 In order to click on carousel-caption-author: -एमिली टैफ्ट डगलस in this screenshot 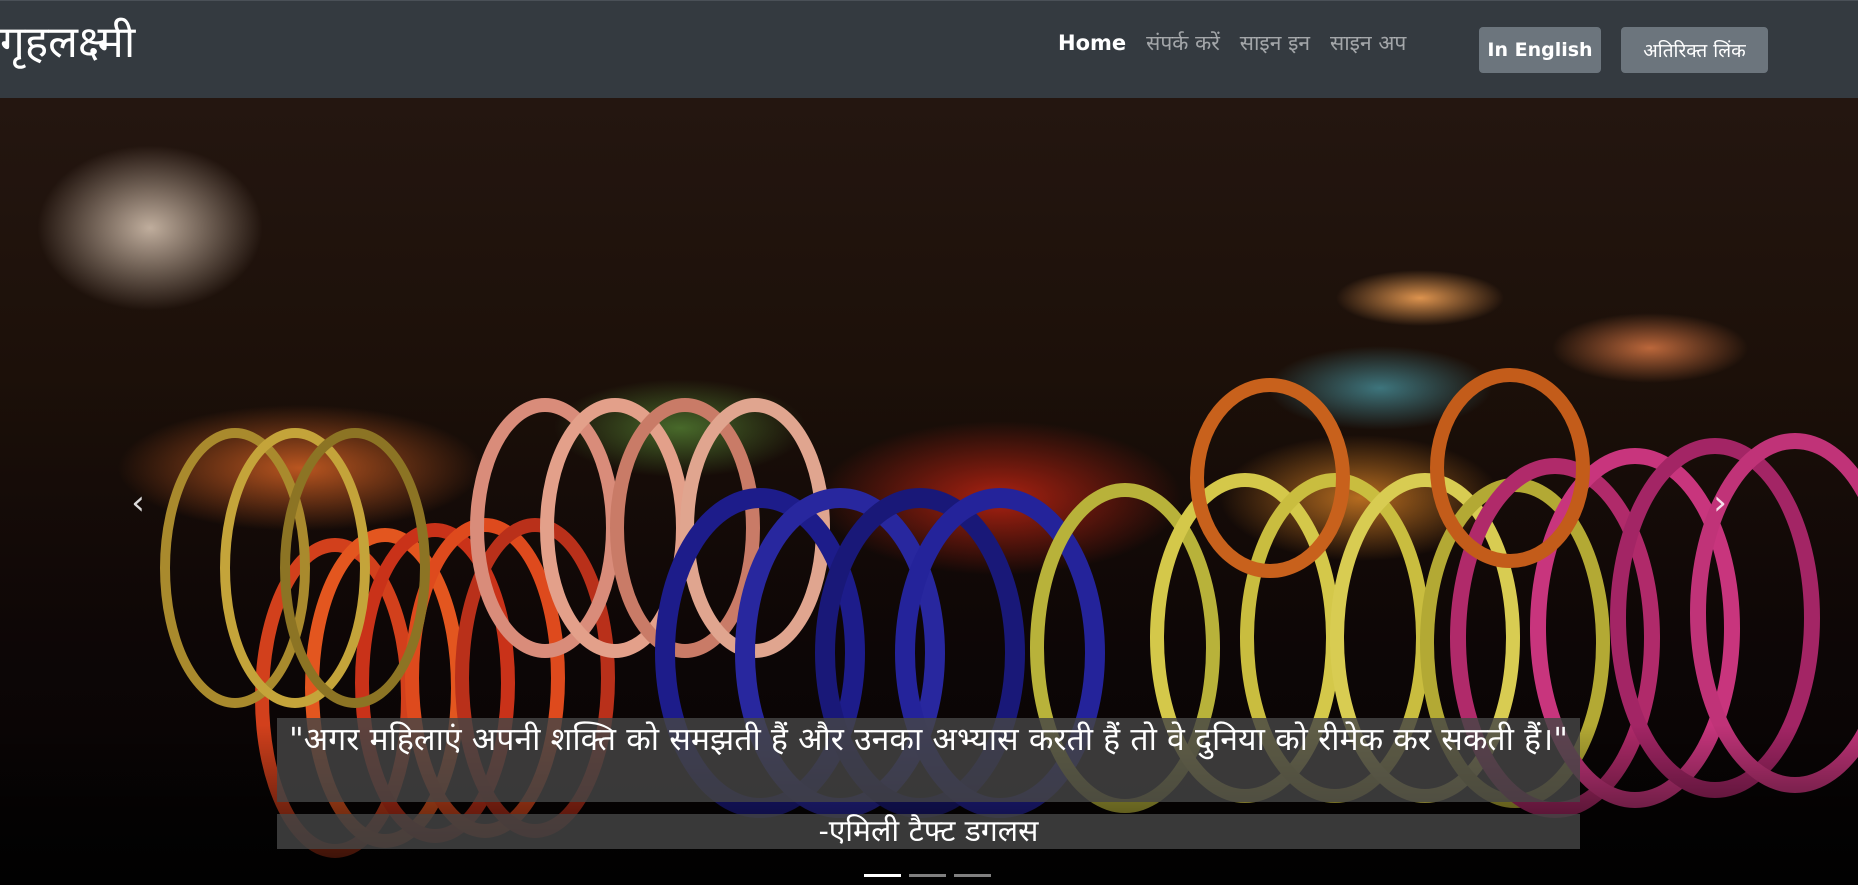, I will do `click(928, 831)`.